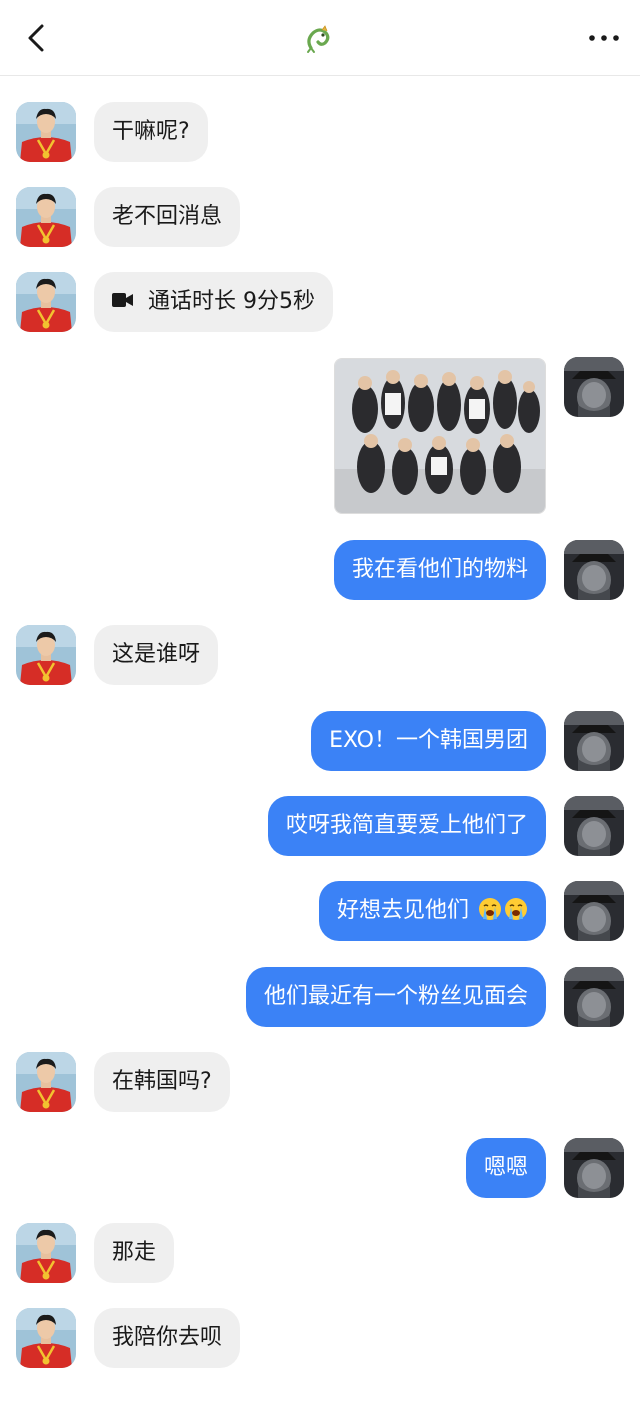  I want to click on message-bubble: 好想去见他们, so click(432, 911).